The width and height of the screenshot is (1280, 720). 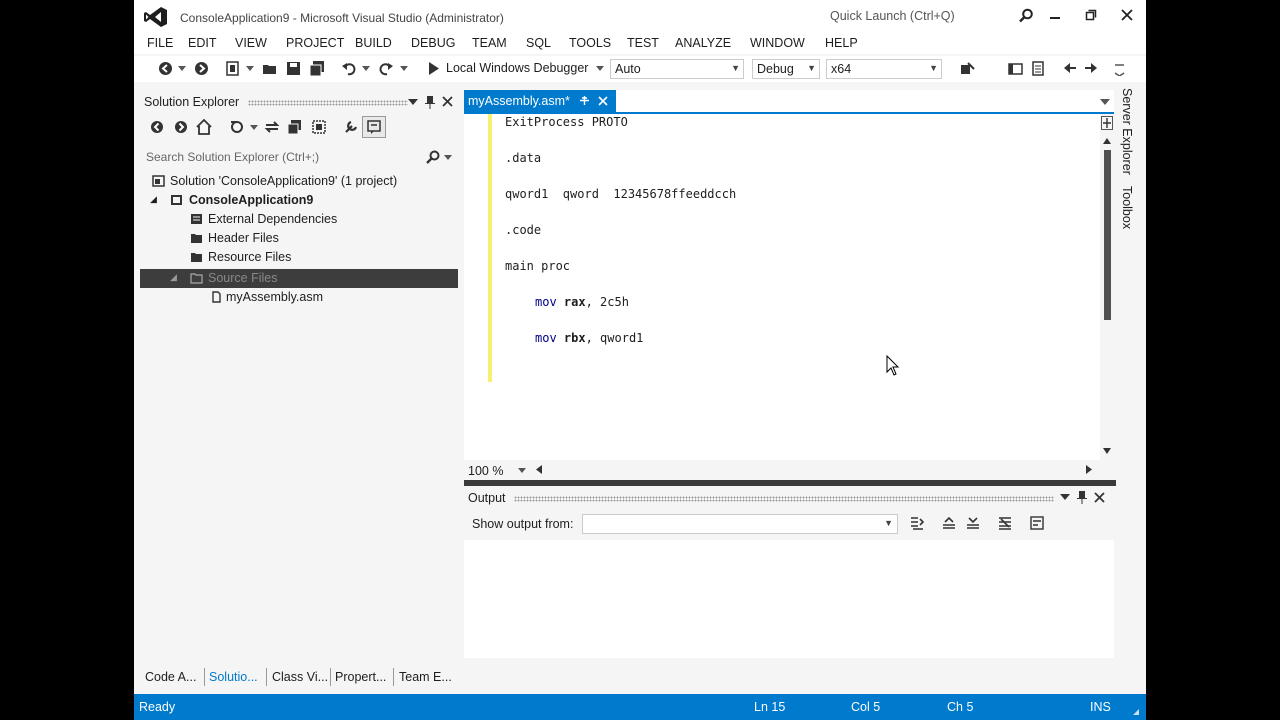 I want to click on clear-all-icon, so click(x=1005, y=523).